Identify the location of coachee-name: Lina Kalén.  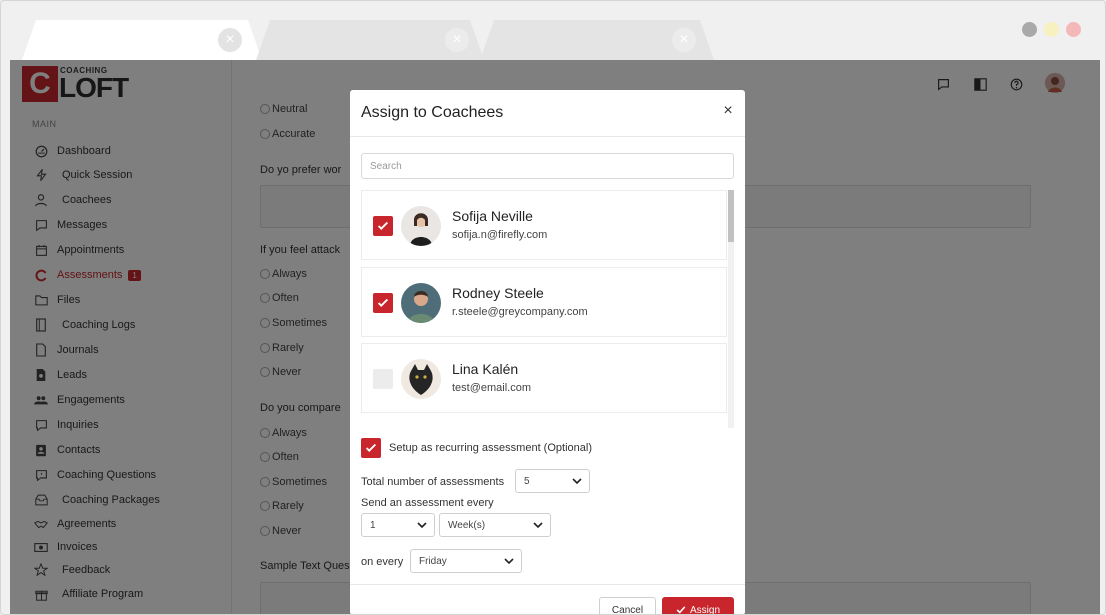
(485, 369).